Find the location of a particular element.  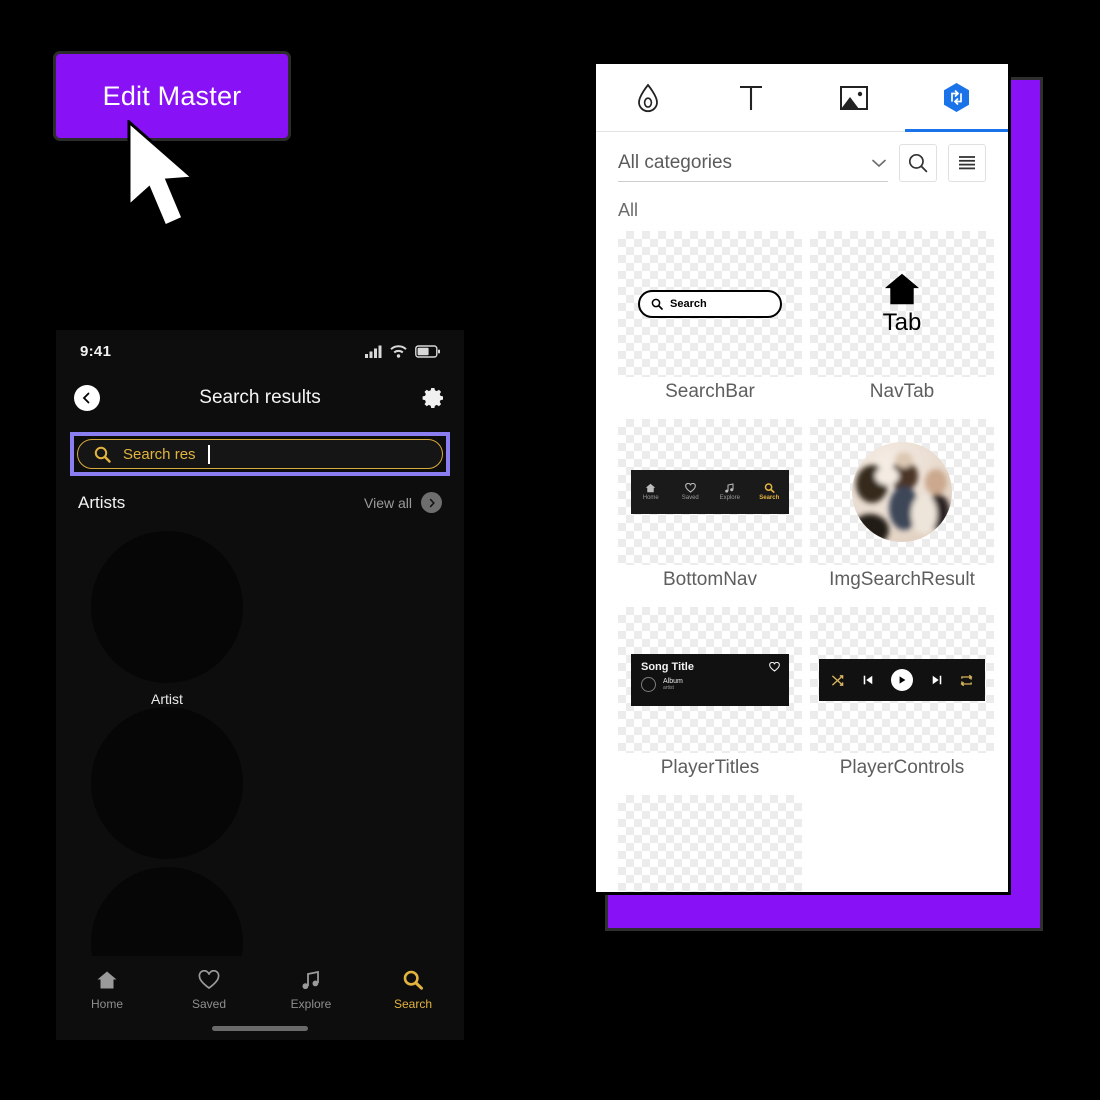

navtab-preview: Tab is located at coordinates (902, 304).